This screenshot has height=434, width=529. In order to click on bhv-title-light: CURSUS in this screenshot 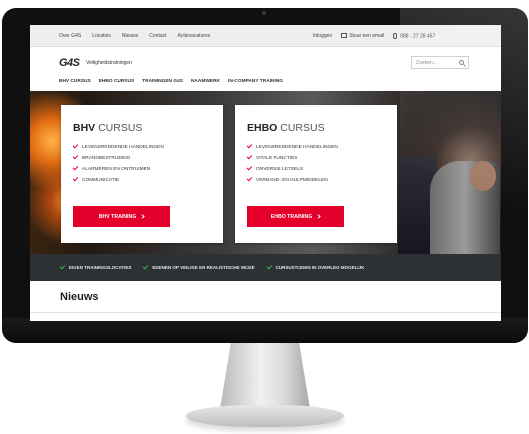, I will do `click(120, 128)`.